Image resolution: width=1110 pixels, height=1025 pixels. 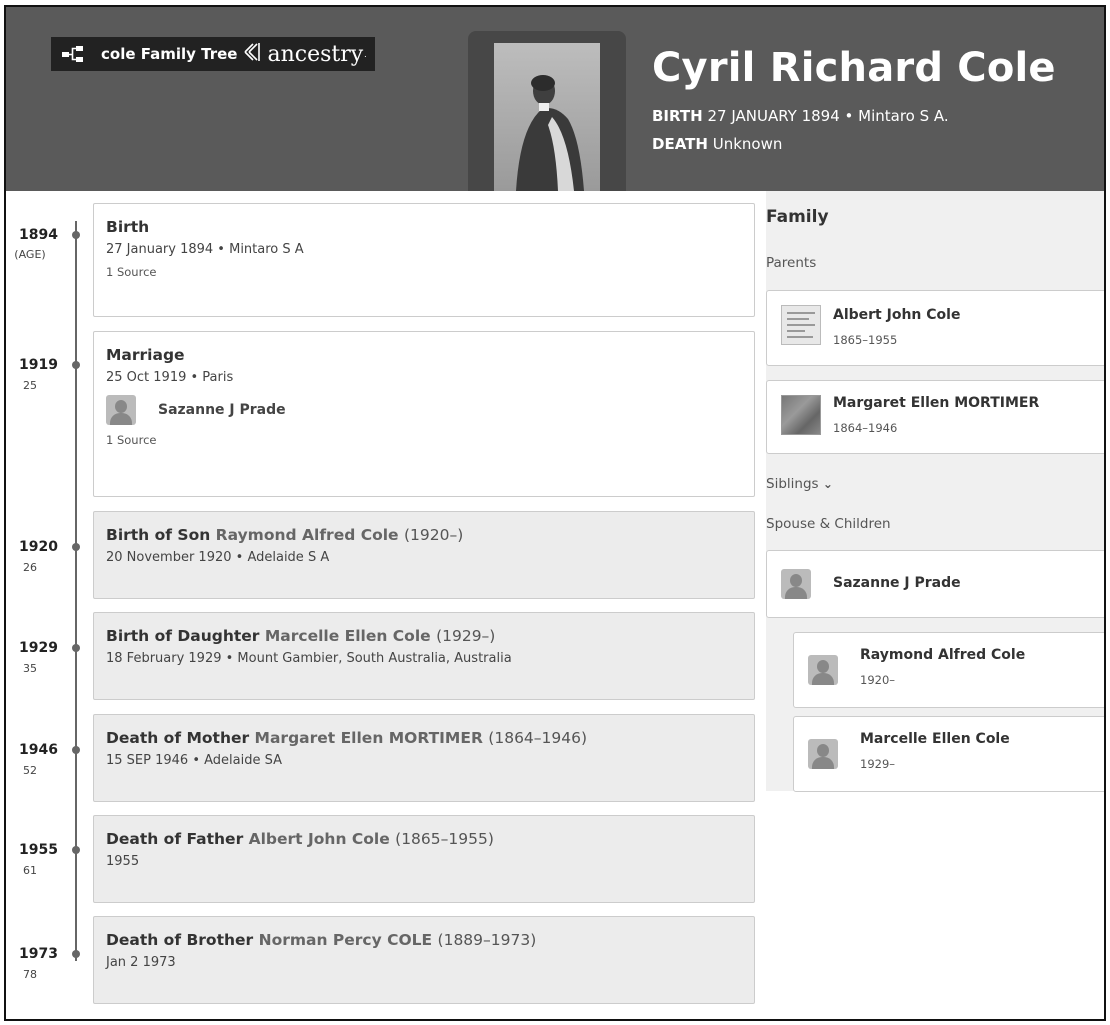 I want to click on event-type: Death of Mother, so click(x=178, y=738).